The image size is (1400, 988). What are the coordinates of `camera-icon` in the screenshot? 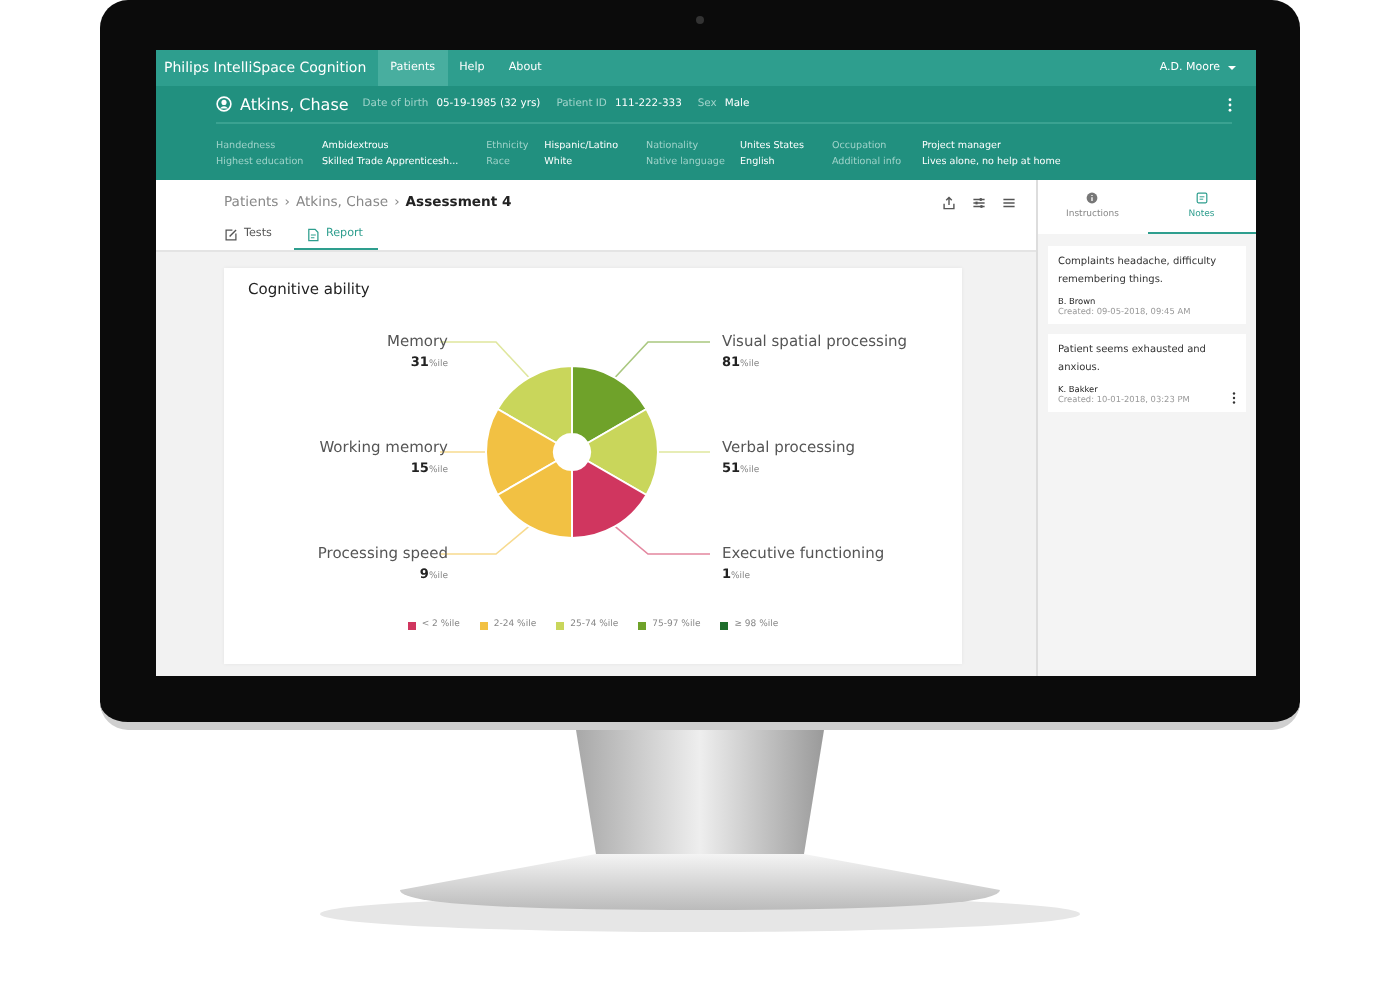 It's located at (700, 20).